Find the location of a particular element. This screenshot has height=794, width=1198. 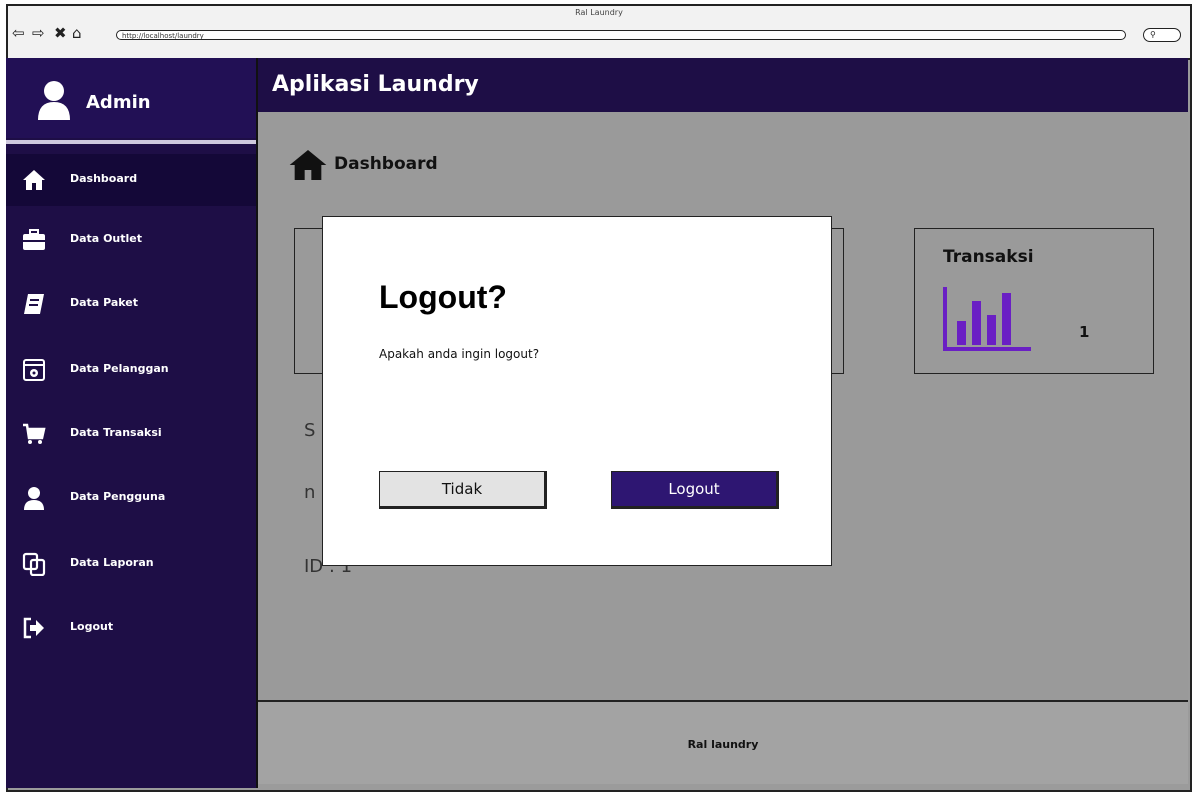

cancel-button: Tidak is located at coordinates (463, 490).